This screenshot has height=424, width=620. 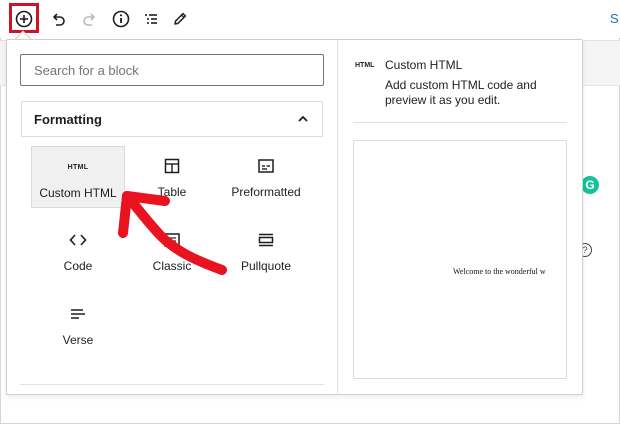 I want to click on pencil-icon, so click(x=180, y=18).